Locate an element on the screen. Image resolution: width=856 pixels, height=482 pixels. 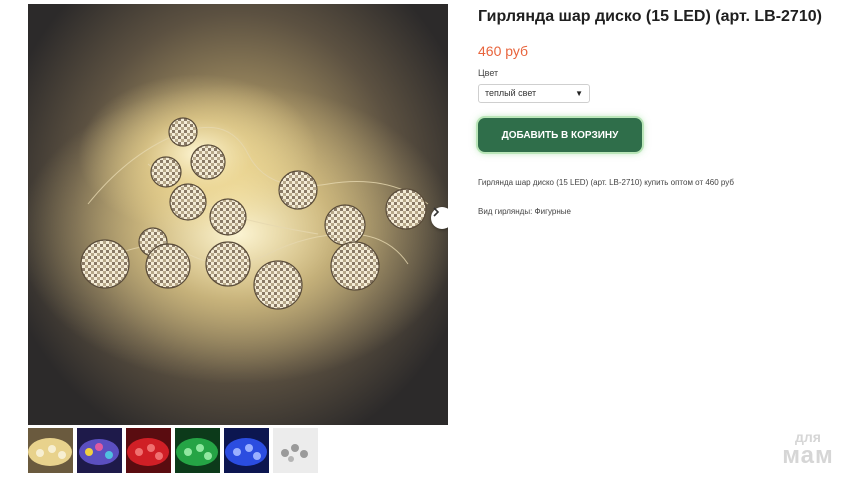
thumbnail-green is located at coordinates (197, 450).